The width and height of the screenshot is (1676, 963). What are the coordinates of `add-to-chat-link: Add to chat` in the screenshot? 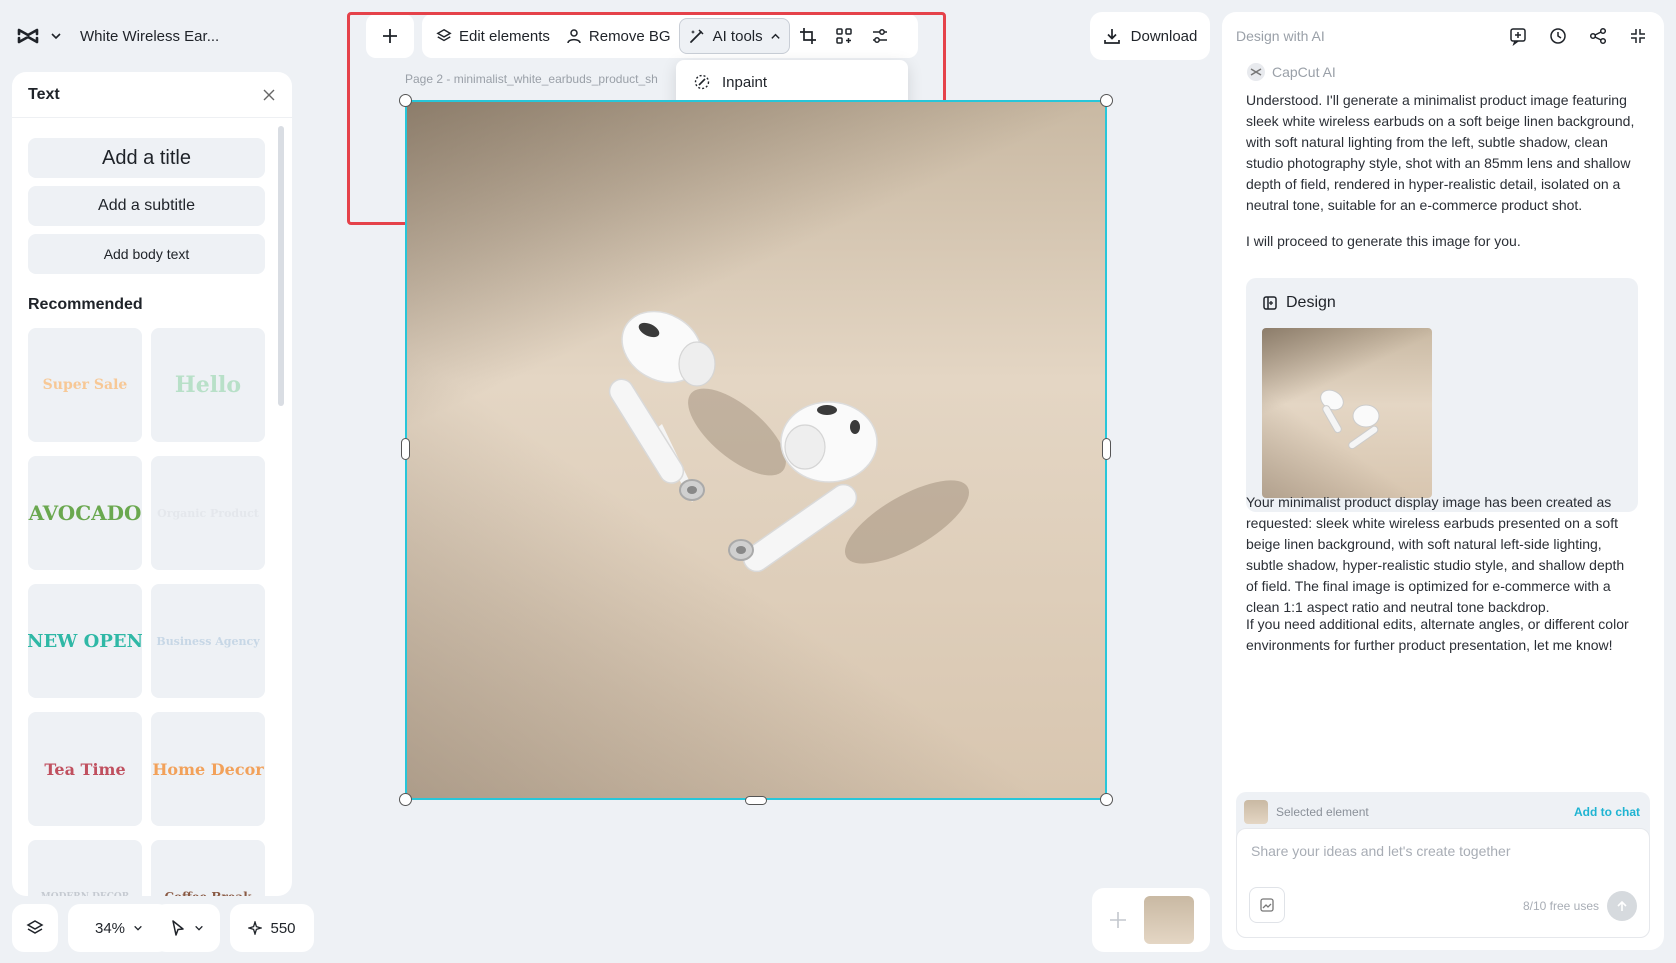 It's located at (1607, 812).